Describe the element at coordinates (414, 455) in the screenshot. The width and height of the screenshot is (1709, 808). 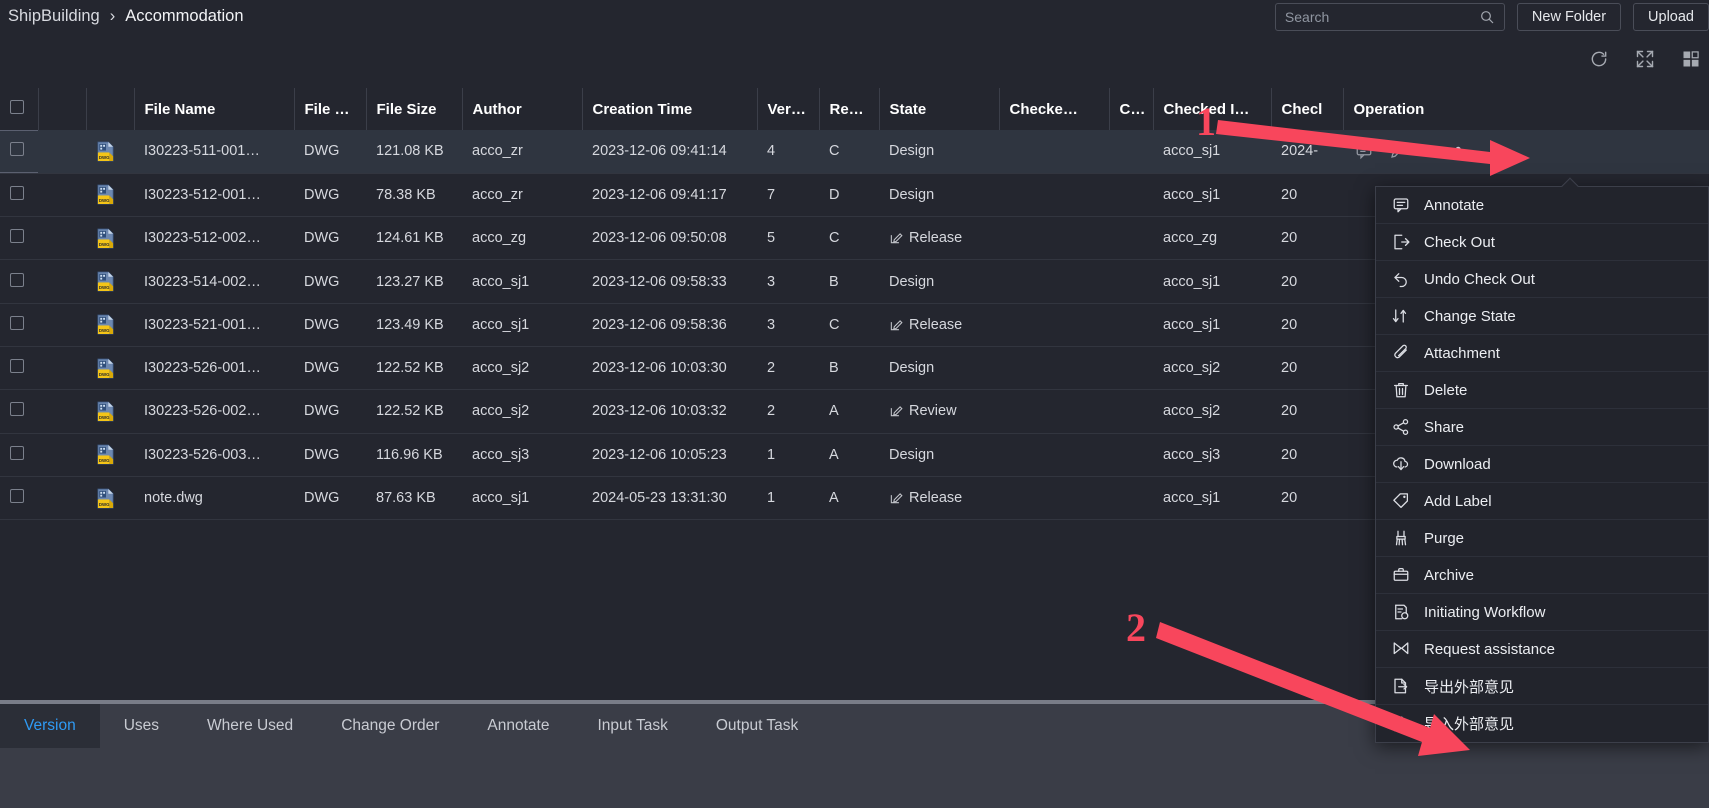
I see `cell-file-size: 116.96 KB` at that location.